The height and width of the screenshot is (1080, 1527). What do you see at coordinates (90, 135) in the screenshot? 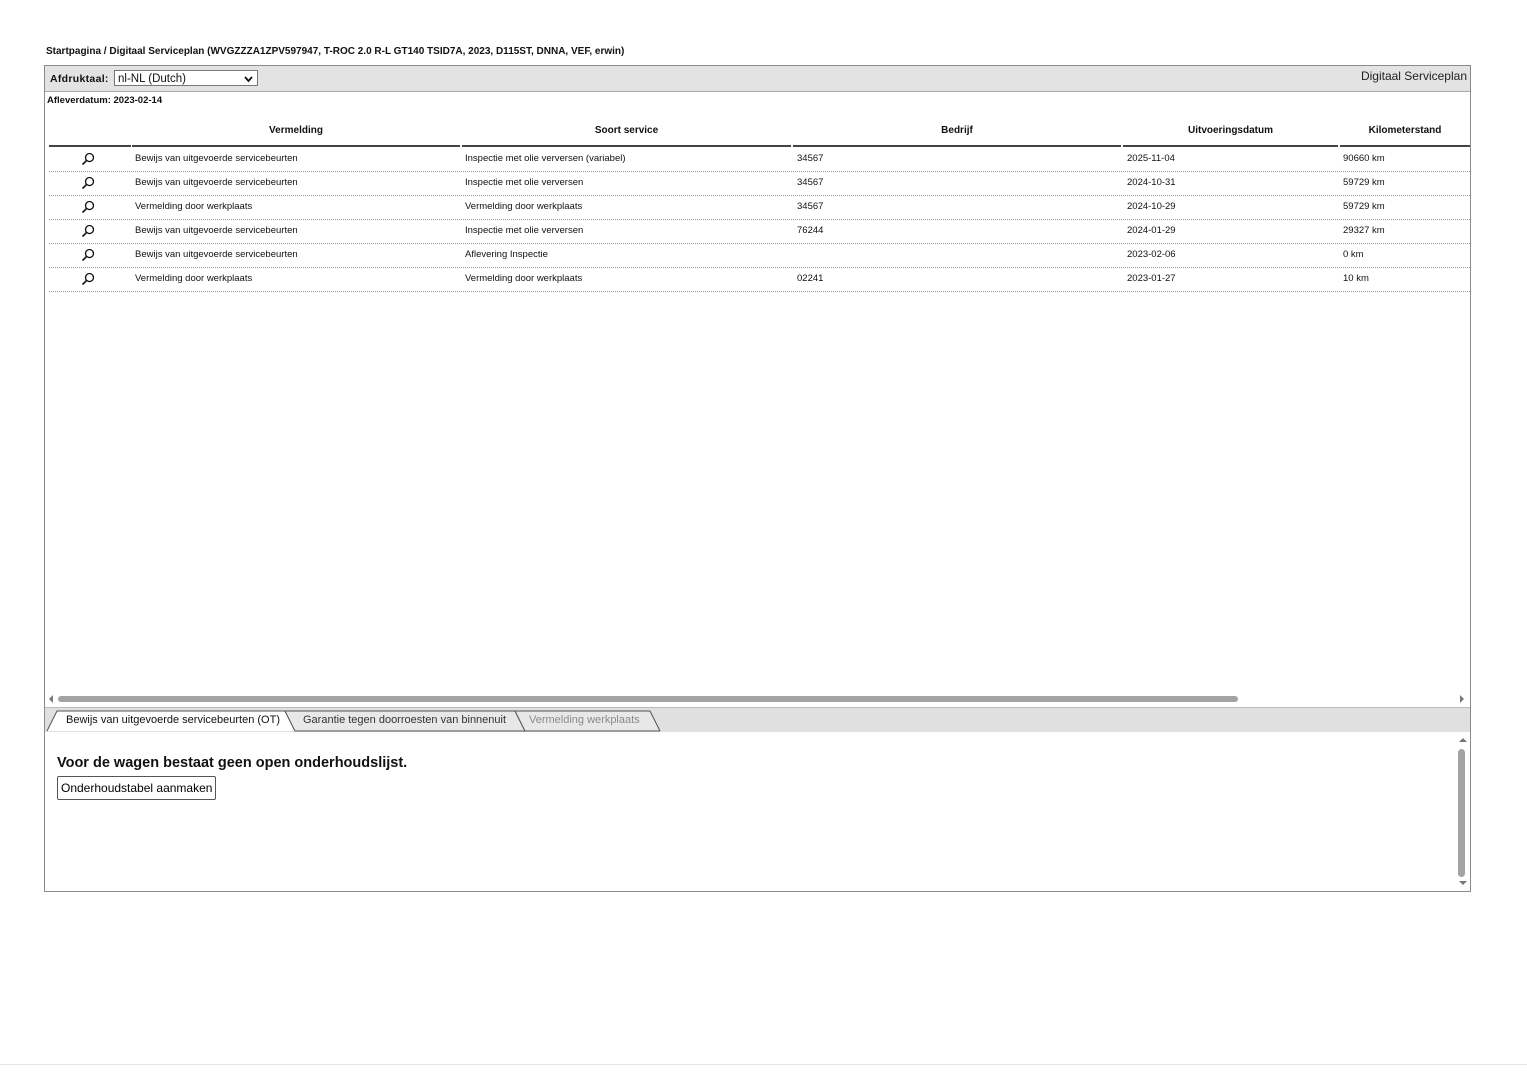
I see `column-header-icon` at bounding box center [90, 135].